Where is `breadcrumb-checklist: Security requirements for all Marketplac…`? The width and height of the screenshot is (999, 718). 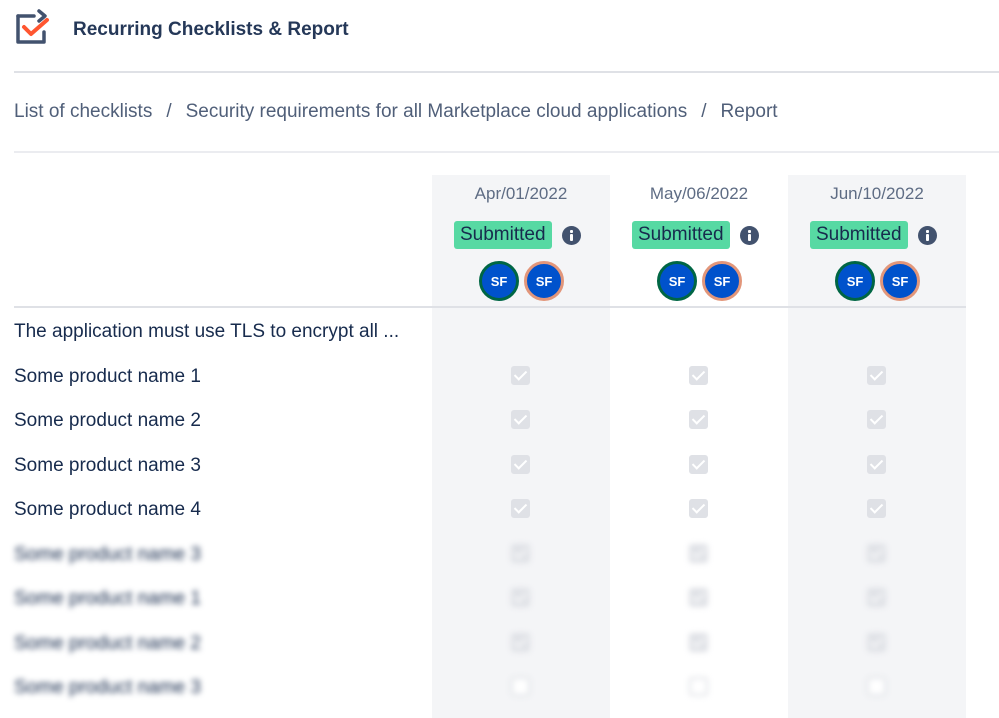
breadcrumb-checklist: Security requirements for all Marketplac… is located at coordinates (437, 112).